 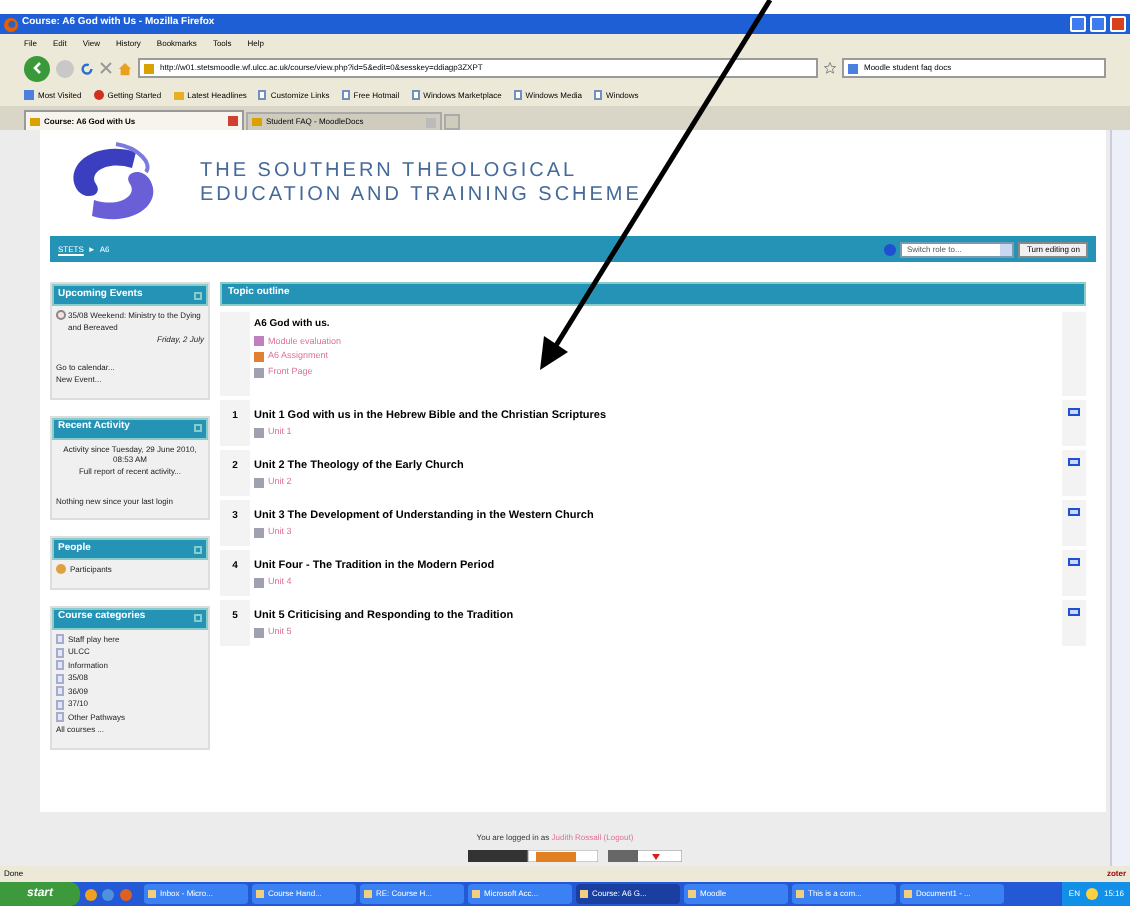 What do you see at coordinates (890, 249) in the screenshot?
I see `help-icon` at bounding box center [890, 249].